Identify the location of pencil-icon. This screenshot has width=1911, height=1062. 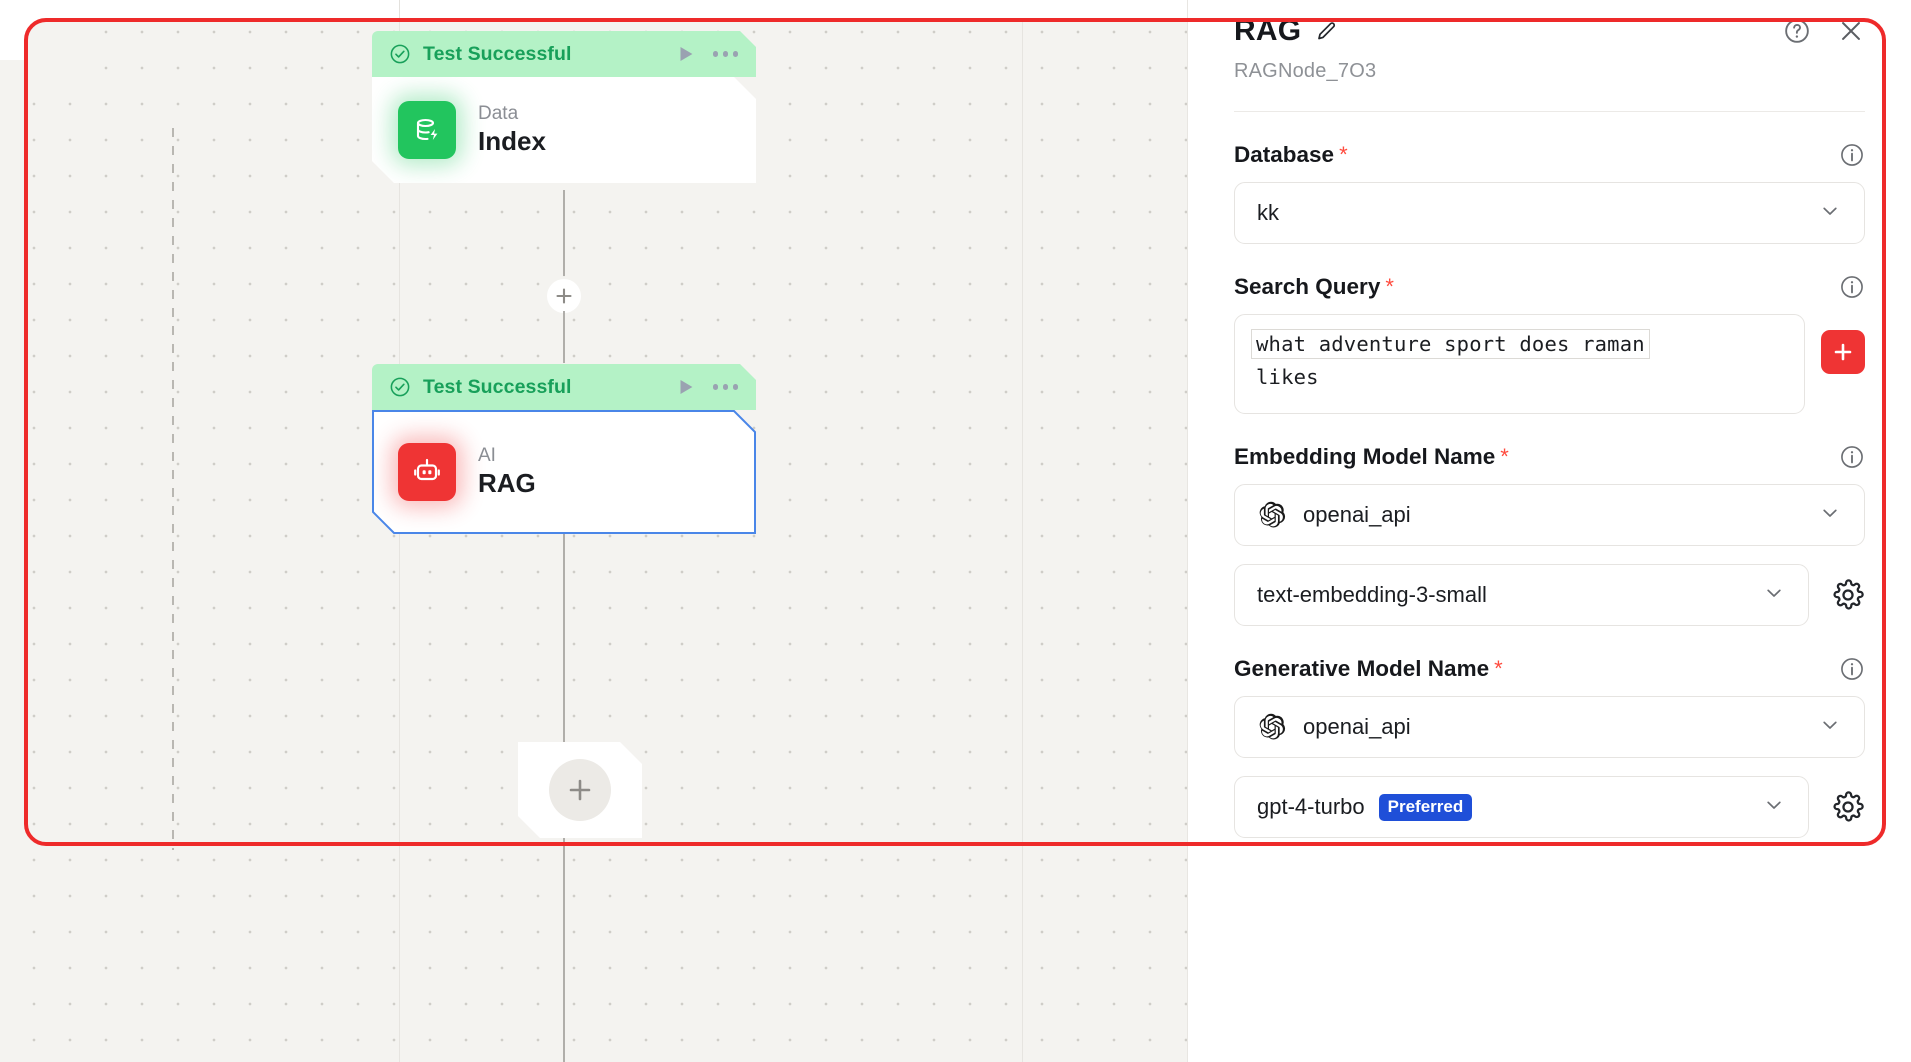
(1327, 31).